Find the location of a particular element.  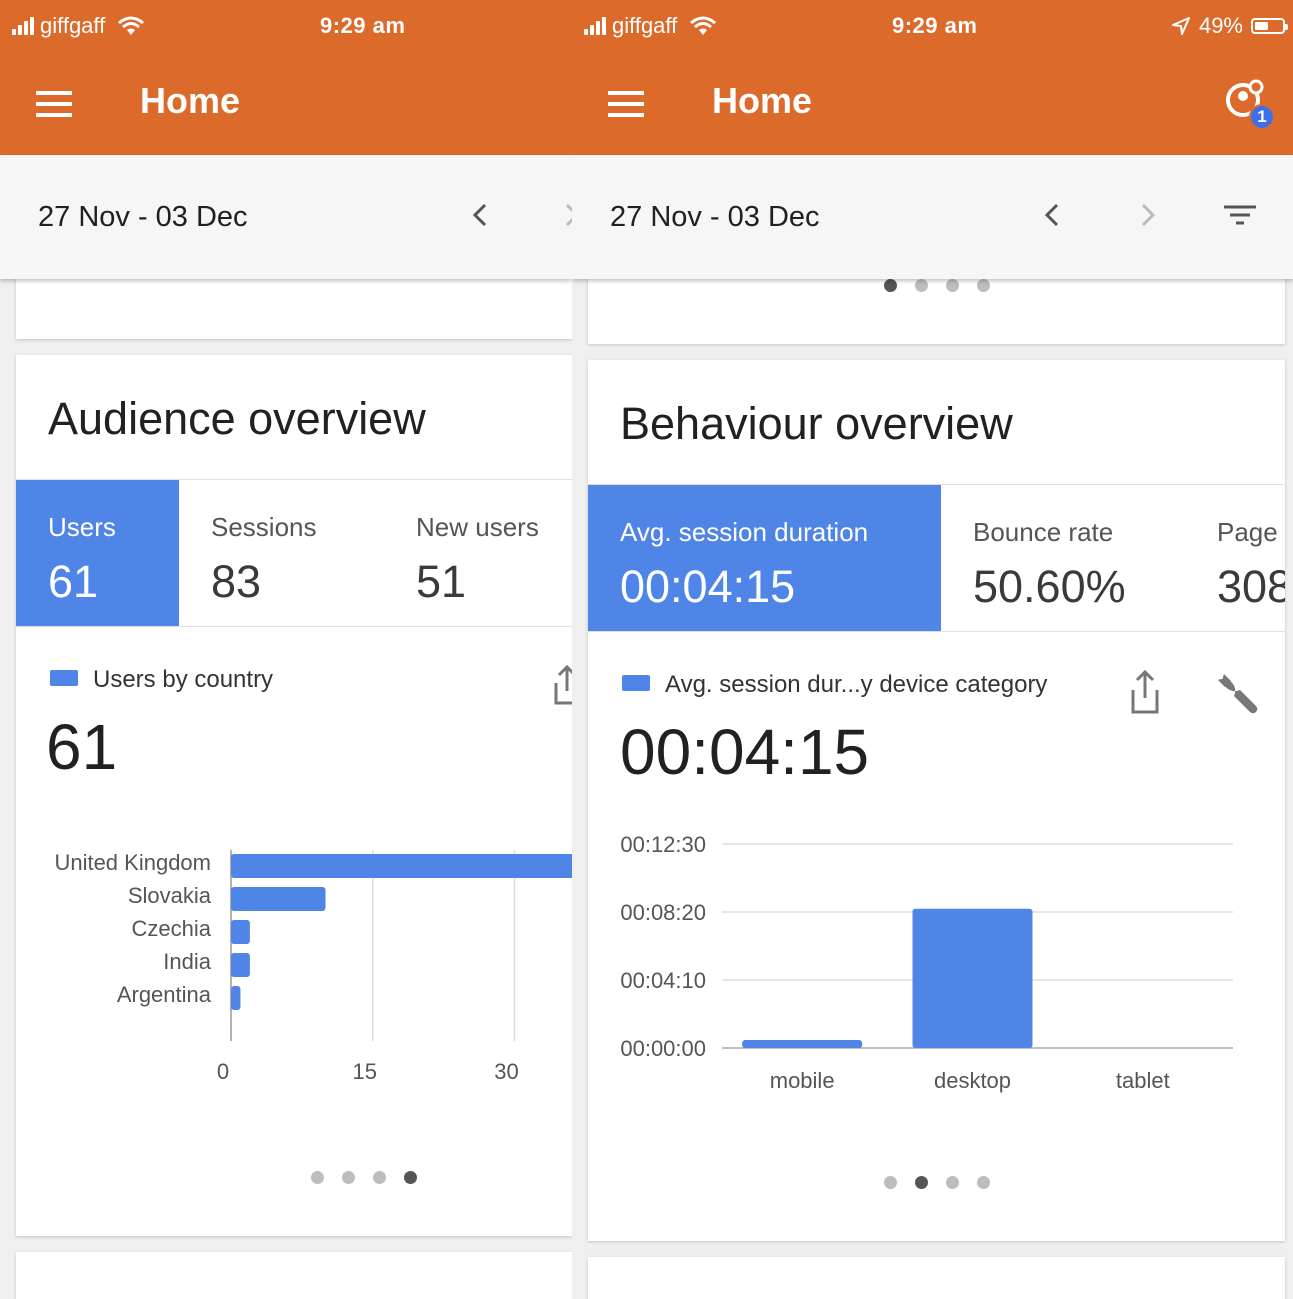

tab-label: Users is located at coordinates (82, 527).